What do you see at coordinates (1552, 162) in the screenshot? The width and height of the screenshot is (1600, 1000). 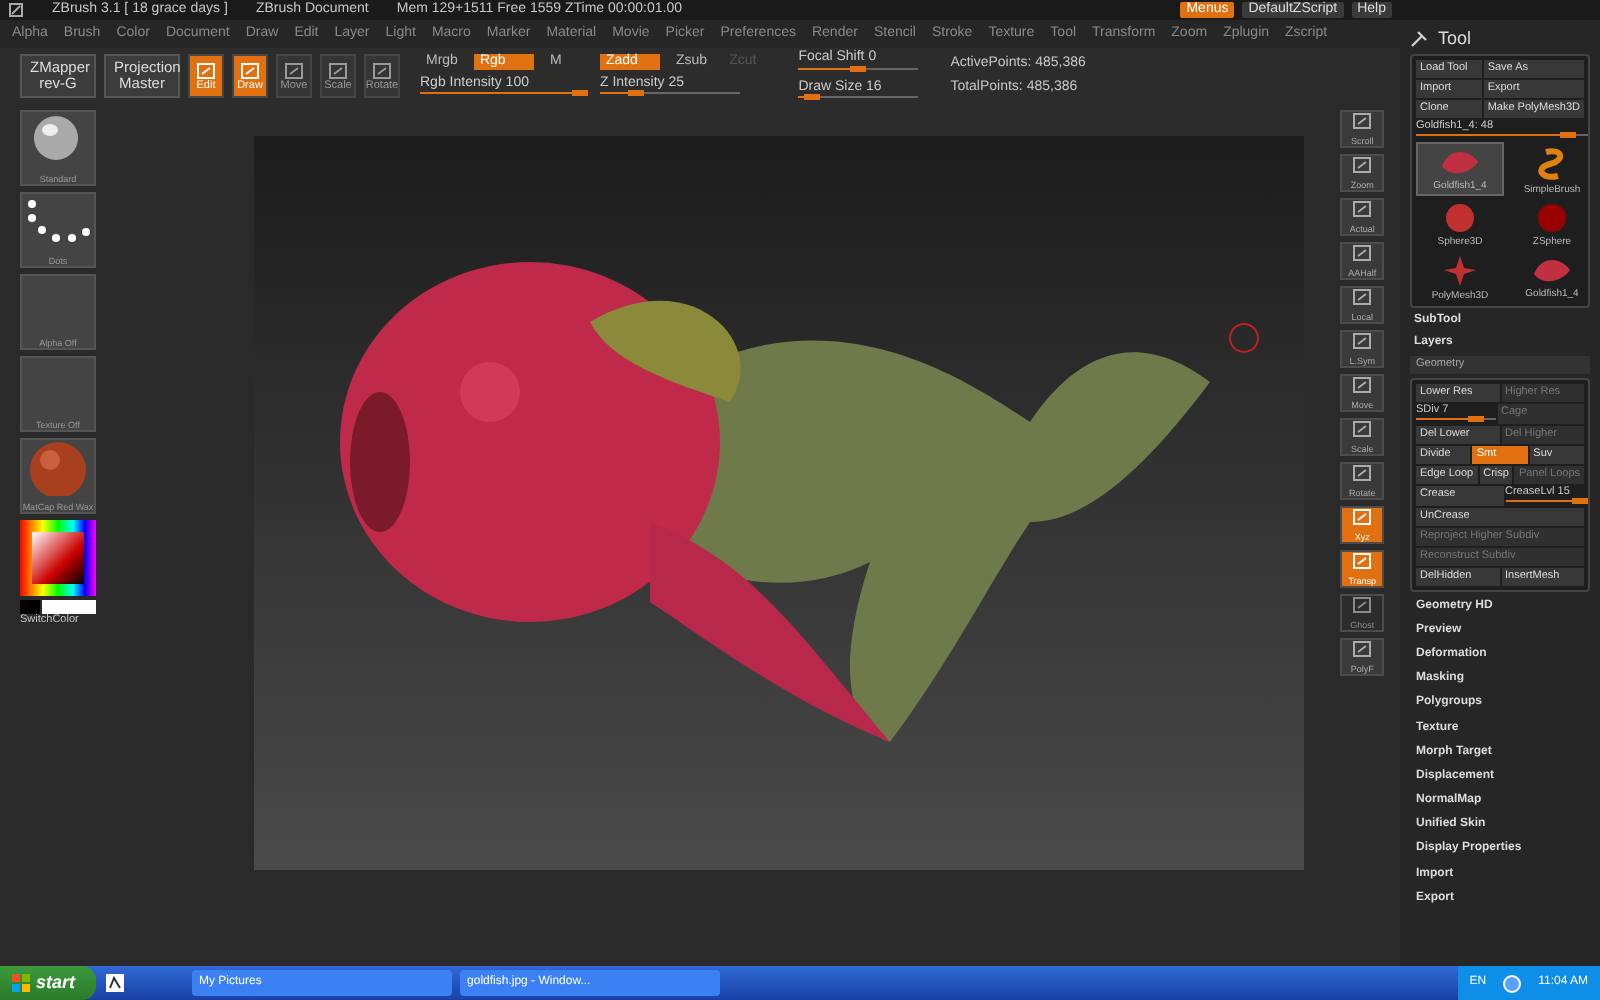 I see `s-brush-icon` at bounding box center [1552, 162].